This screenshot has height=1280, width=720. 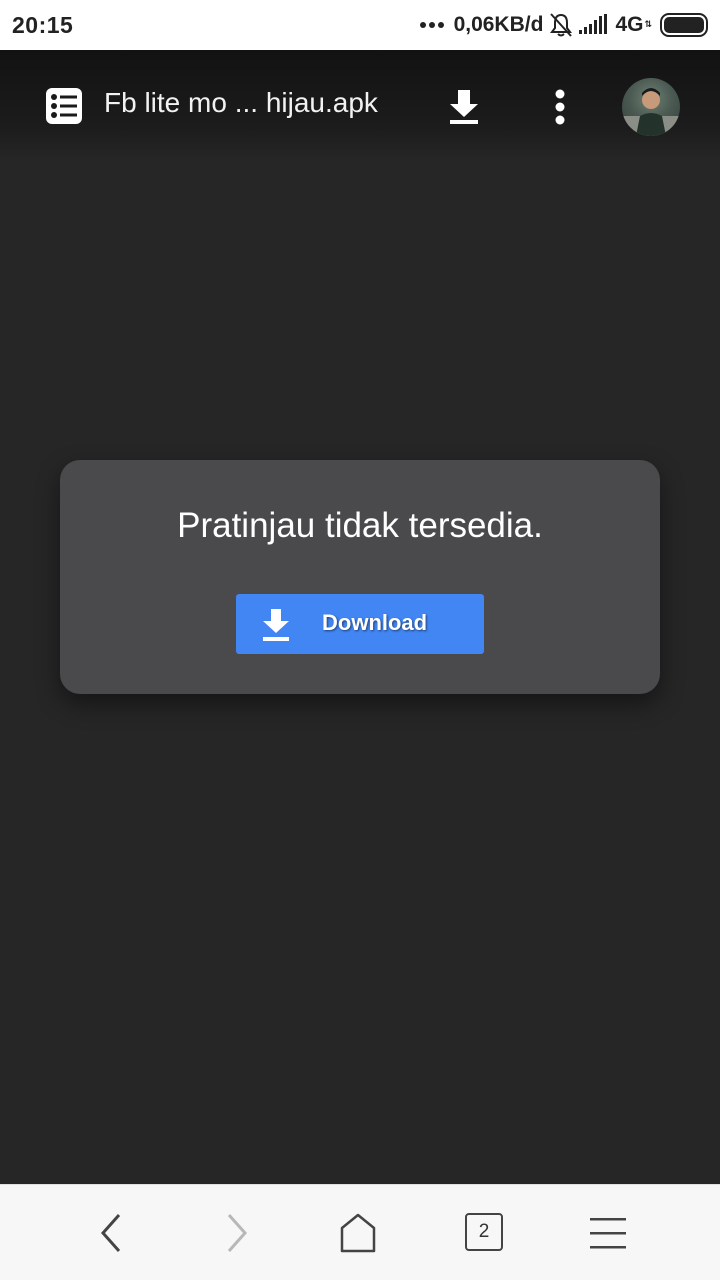 What do you see at coordinates (498, 24) in the screenshot?
I see `network-speed: 0,06KB/d` at bounding box center [498, 24].